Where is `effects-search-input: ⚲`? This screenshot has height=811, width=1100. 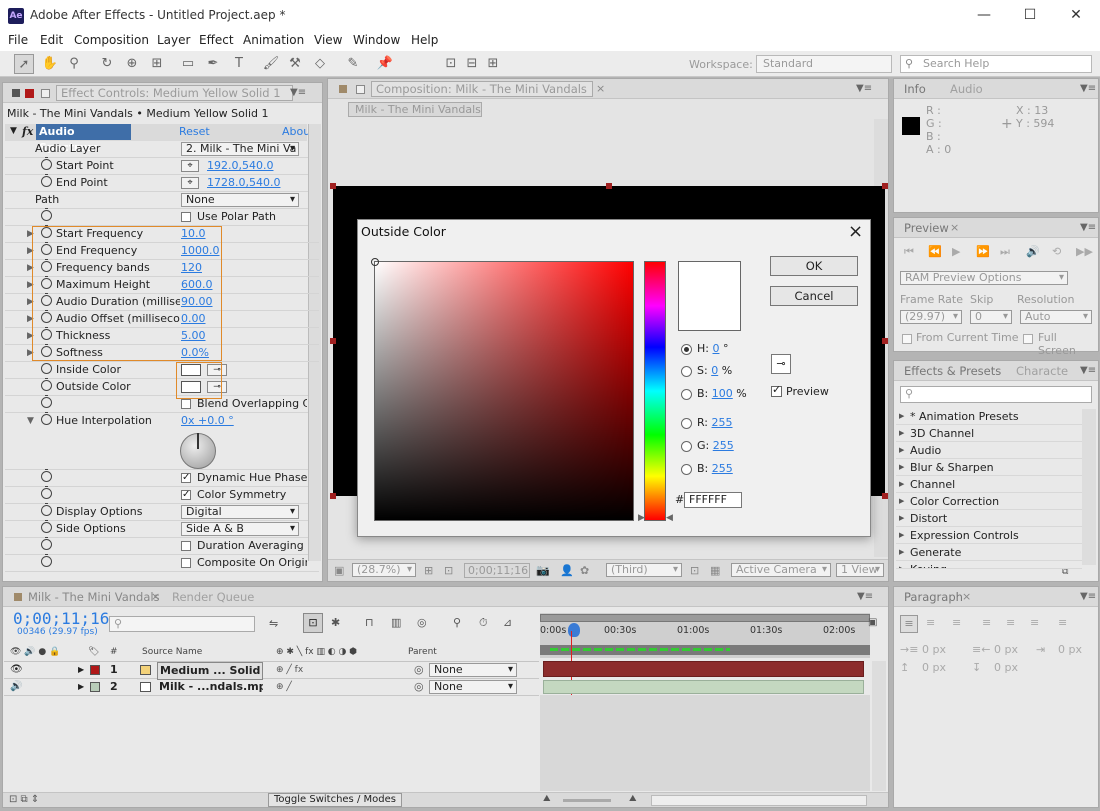
effects-search-input: ⚲ is located at coordinates (996, 394).